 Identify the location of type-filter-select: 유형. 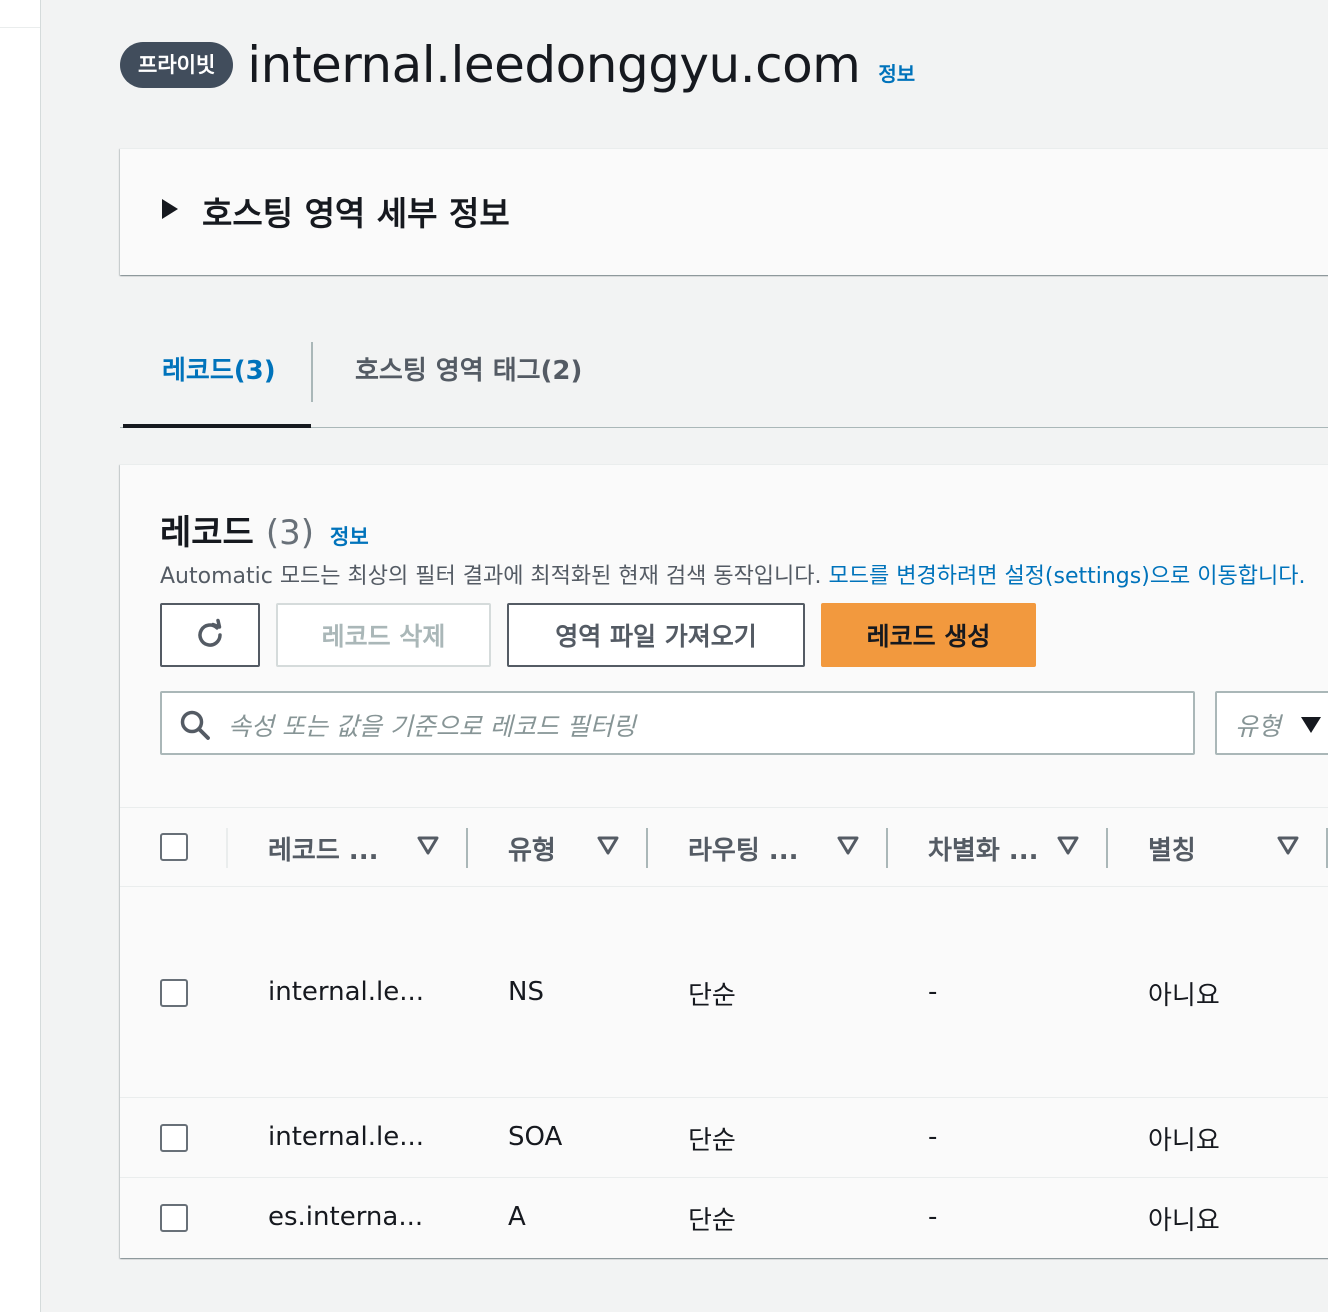
(1271, 723).